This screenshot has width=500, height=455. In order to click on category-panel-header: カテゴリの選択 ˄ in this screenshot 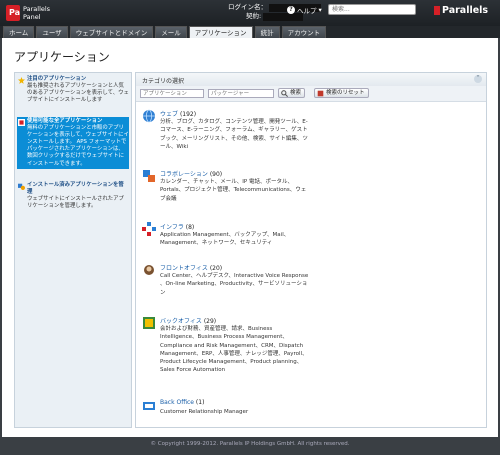, I will do `click(311, 80)`.